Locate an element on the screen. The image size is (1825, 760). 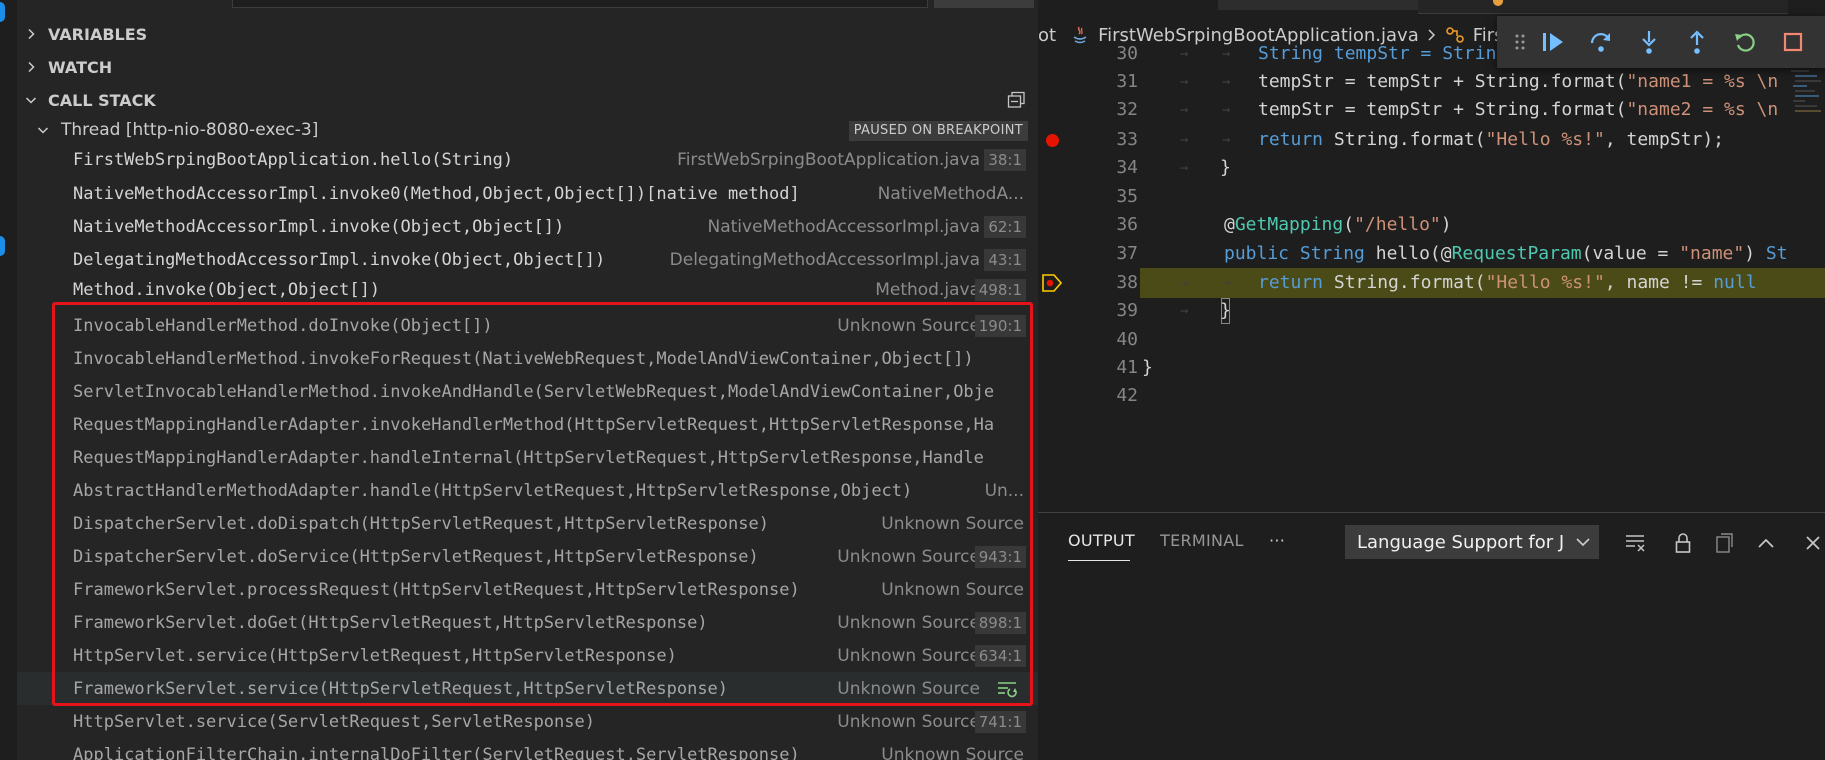
continue-button is located at coordinates (1553, 42).